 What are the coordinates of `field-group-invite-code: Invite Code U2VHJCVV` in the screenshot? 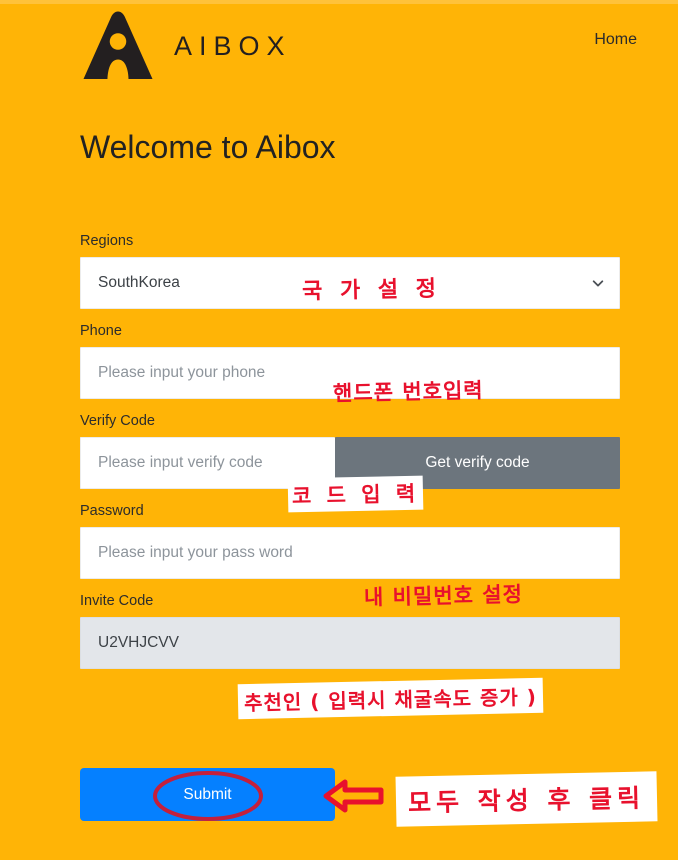 It's located at (350, 630).